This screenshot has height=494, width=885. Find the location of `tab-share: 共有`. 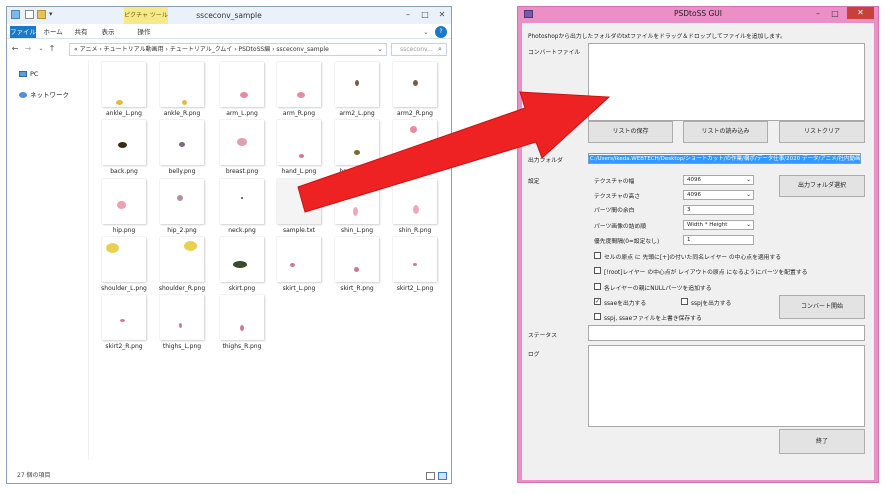

tab-share: 共有 is located at coordinates (81, 32).